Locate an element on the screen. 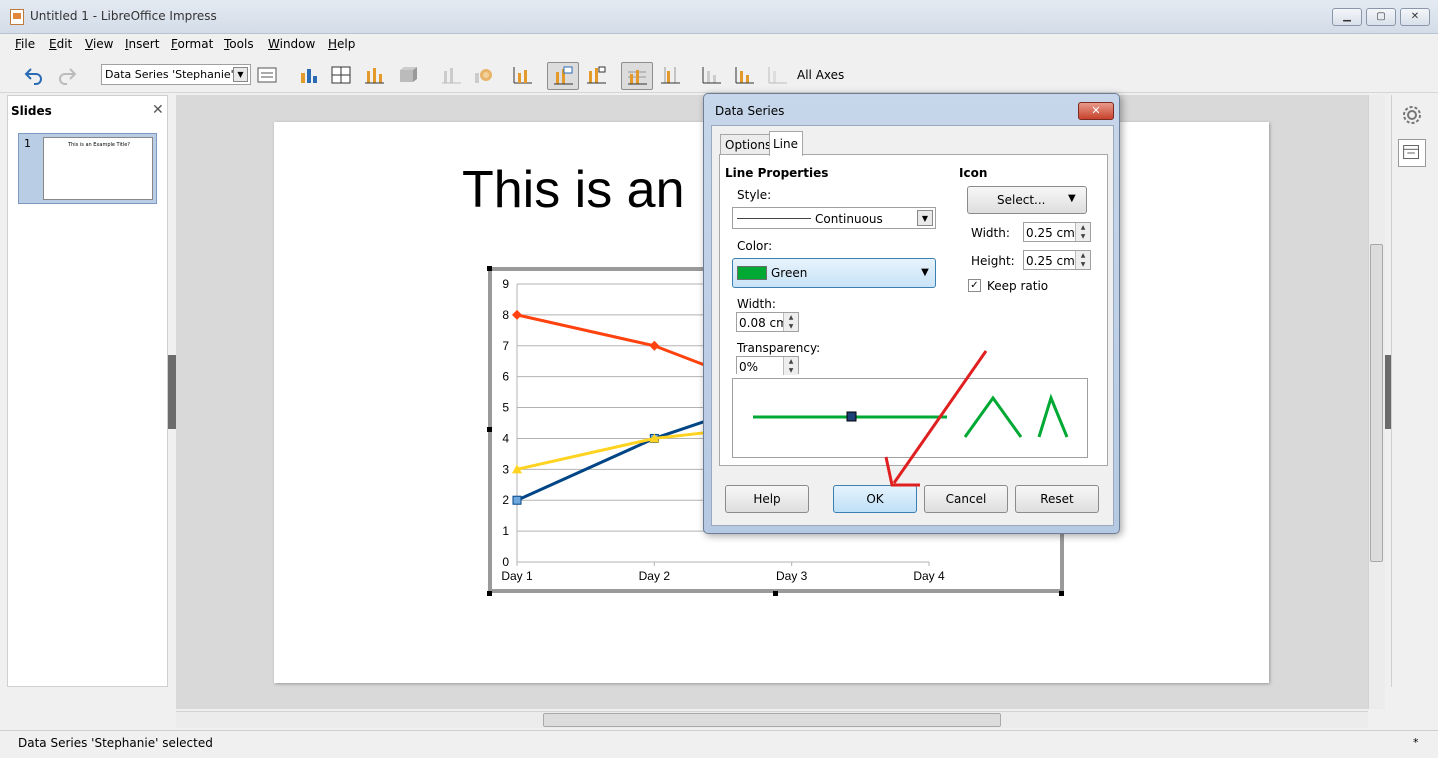 The image size is (1438, 758). y-tick-label: 1 is located at coordinates (505, 531).